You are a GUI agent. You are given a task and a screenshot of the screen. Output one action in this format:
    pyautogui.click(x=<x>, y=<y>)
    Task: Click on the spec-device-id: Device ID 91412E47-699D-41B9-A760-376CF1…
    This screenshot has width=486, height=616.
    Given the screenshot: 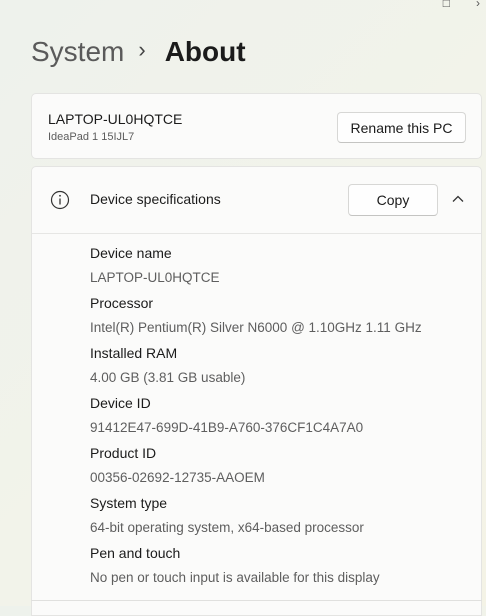 What is the action you would take?
    pyautogui.click(x=256, y=419)
    